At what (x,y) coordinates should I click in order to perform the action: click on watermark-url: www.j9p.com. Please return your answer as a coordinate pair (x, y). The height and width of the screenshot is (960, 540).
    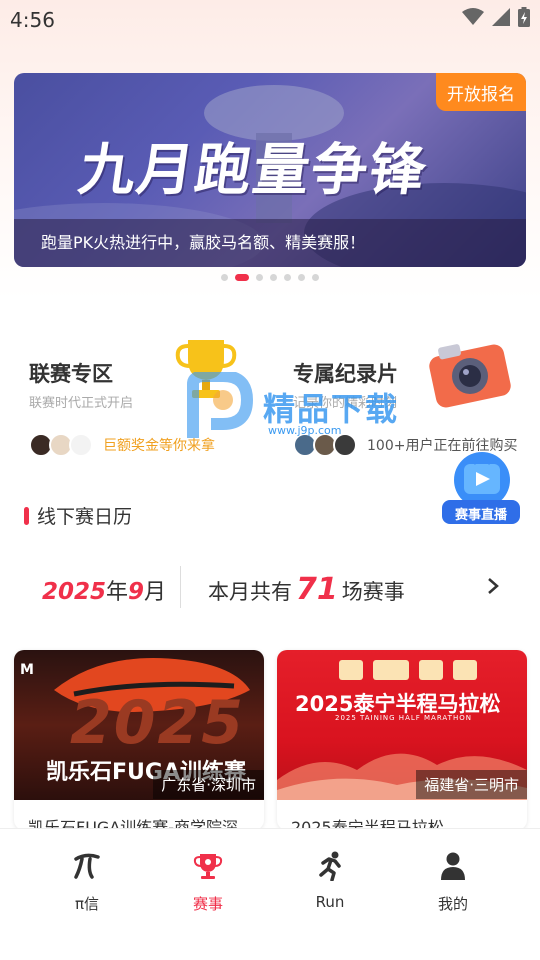
    Looking at the image, I should click on (305, 430).